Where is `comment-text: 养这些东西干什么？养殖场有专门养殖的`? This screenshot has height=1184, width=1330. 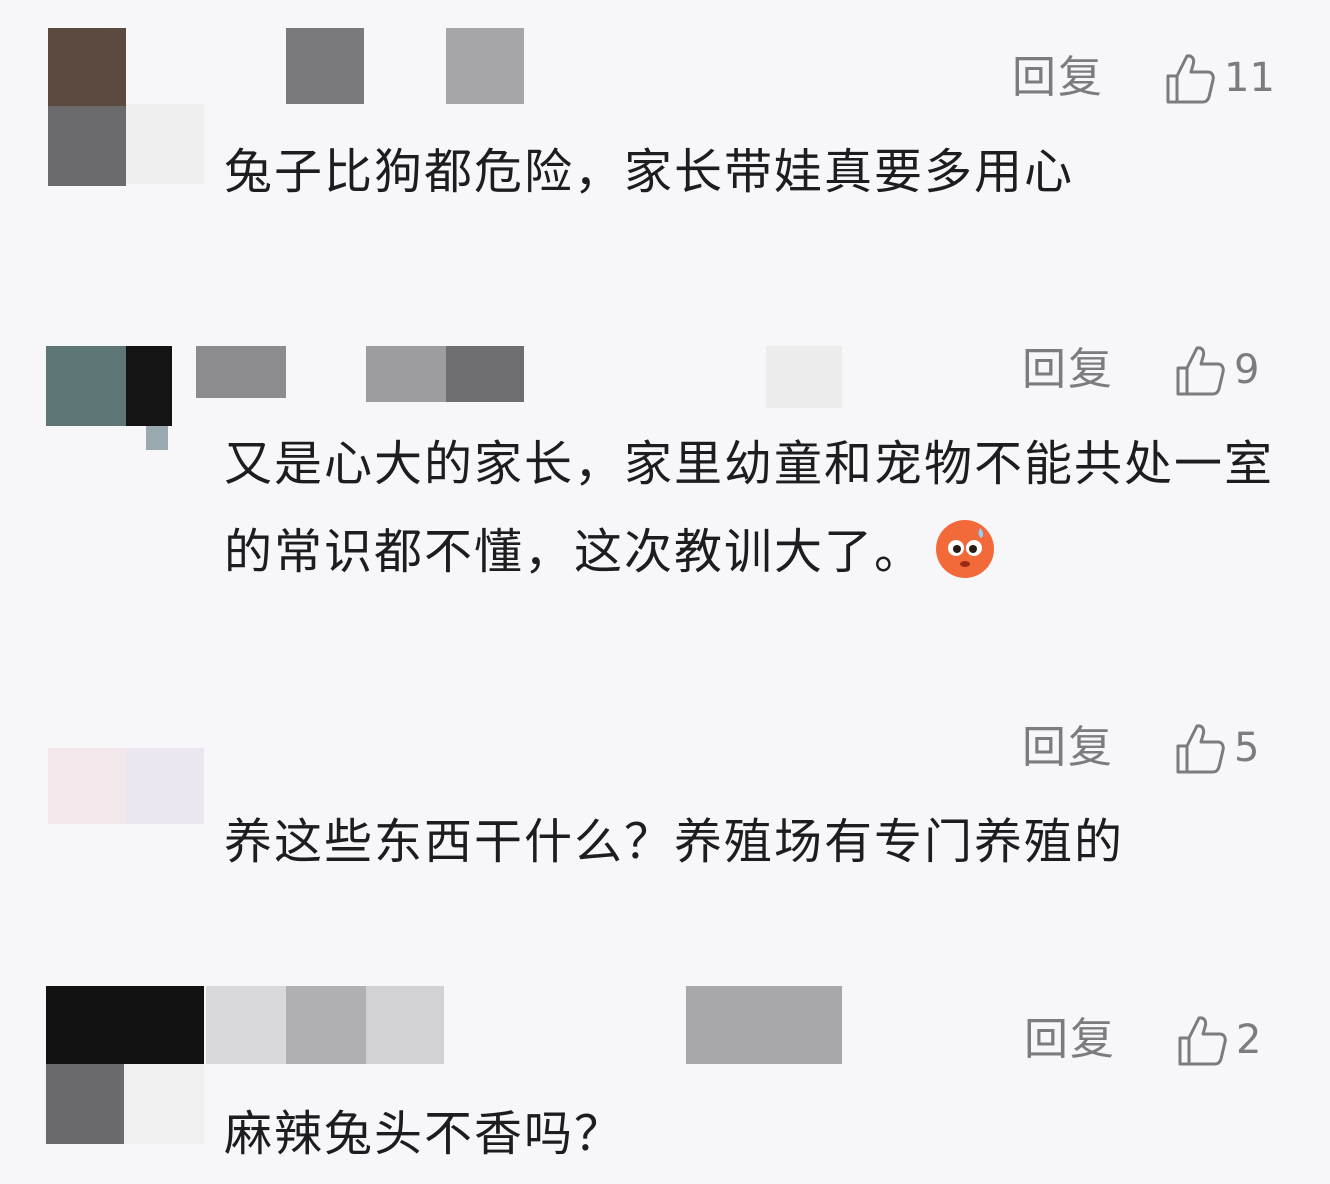 comment-text: 养这些东西干什么？养殖场有专门养殖的 is located at coordinates (674, 842).